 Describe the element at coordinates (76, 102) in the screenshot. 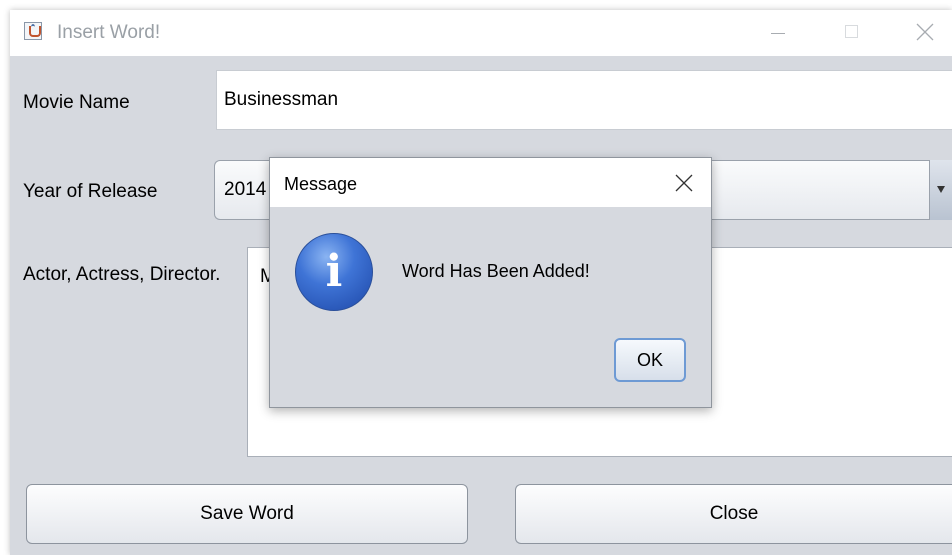

I see `movie-name-label: Movie Name` at that location.